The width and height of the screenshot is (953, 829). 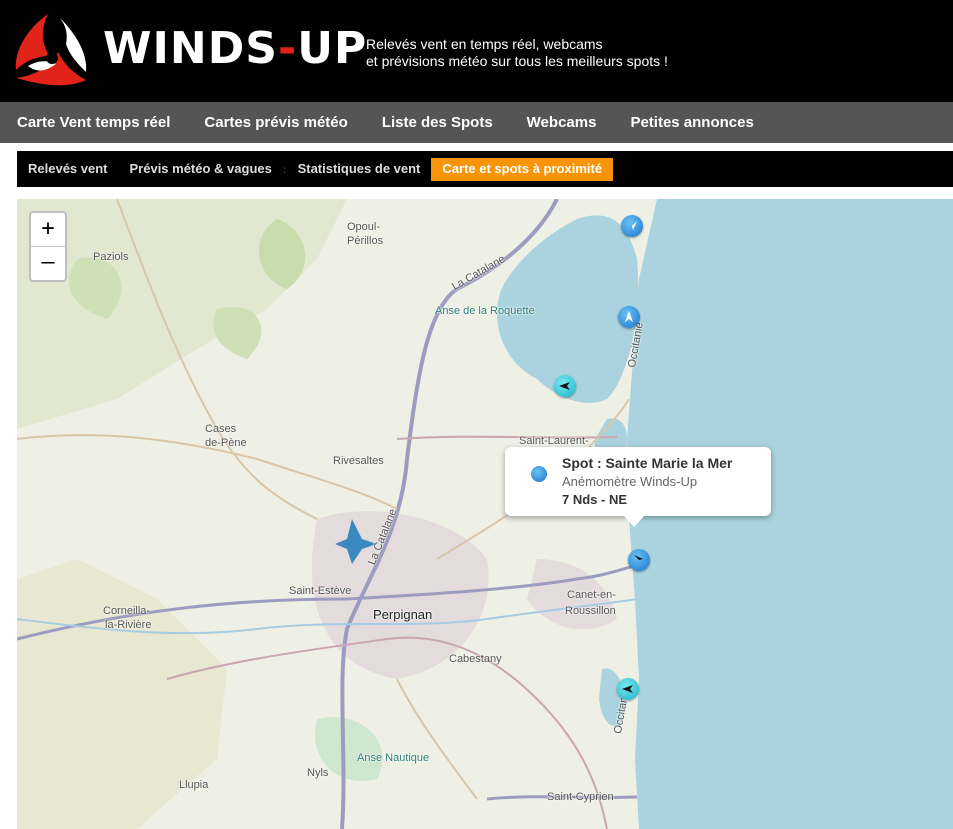 What do you see at coordinates (128, 625) in the screenshot?
I see `place-corneilla-2: la-Rivière` at bounding box center [128, 625].